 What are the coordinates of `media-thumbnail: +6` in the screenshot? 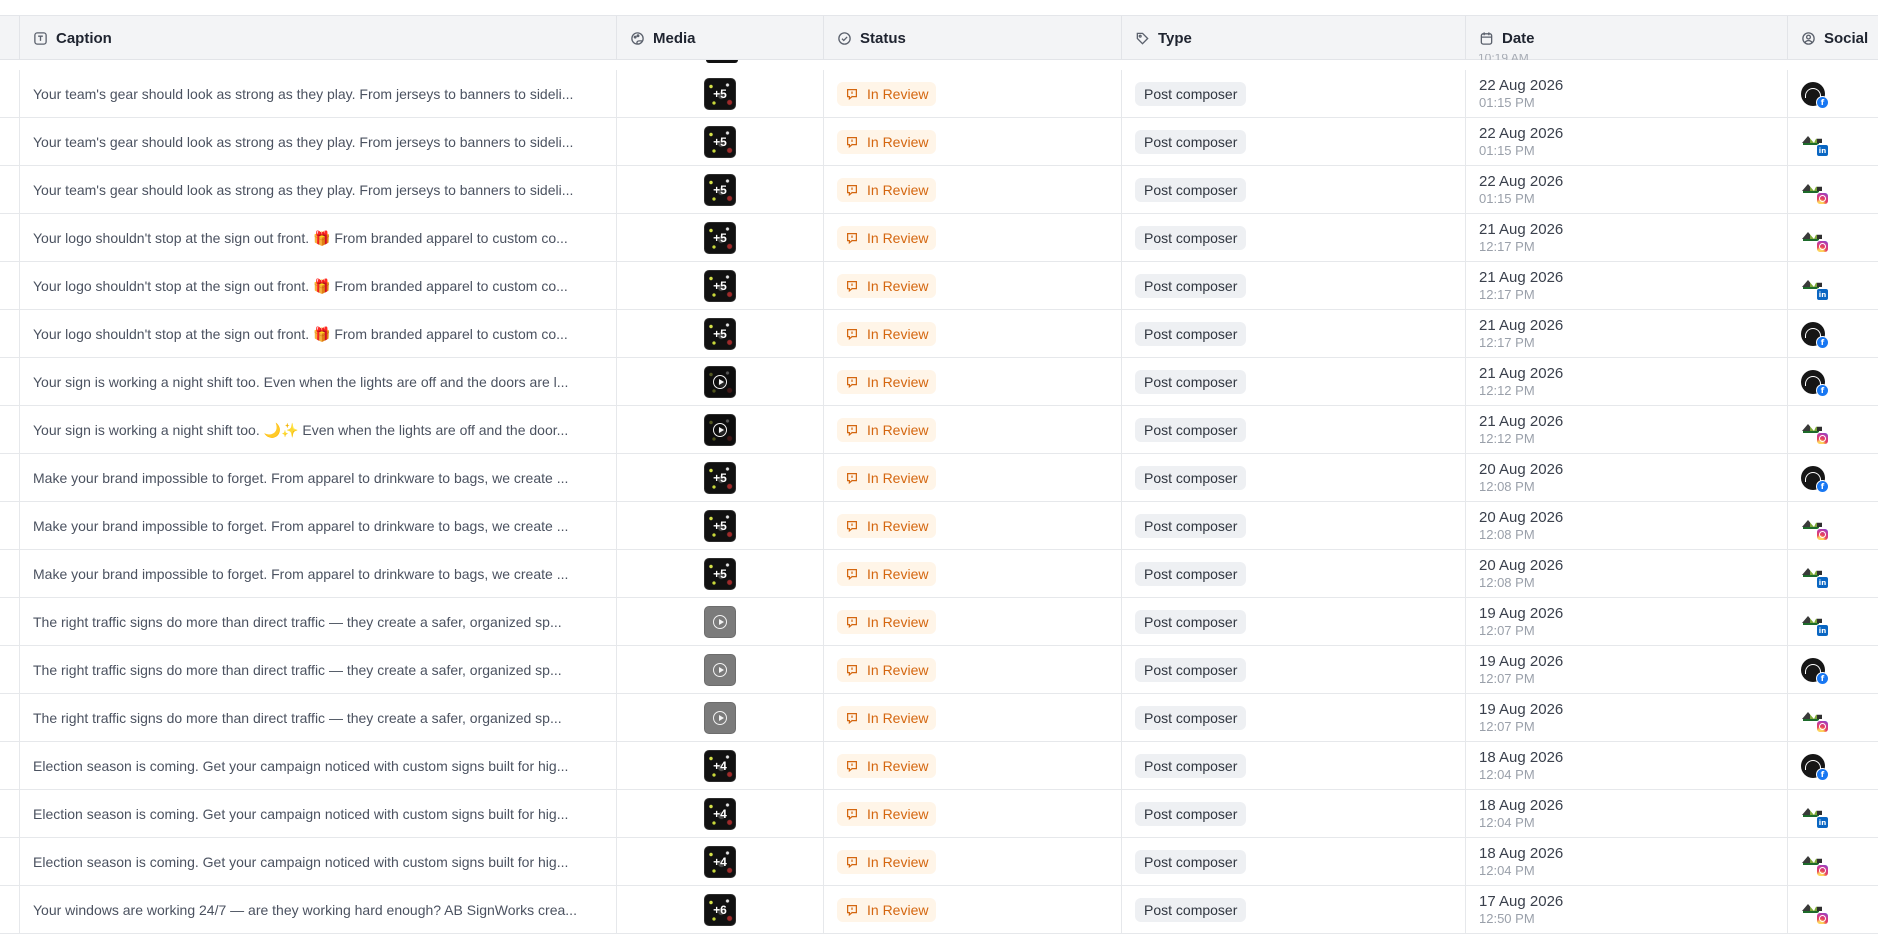 It's located at (720, 910).